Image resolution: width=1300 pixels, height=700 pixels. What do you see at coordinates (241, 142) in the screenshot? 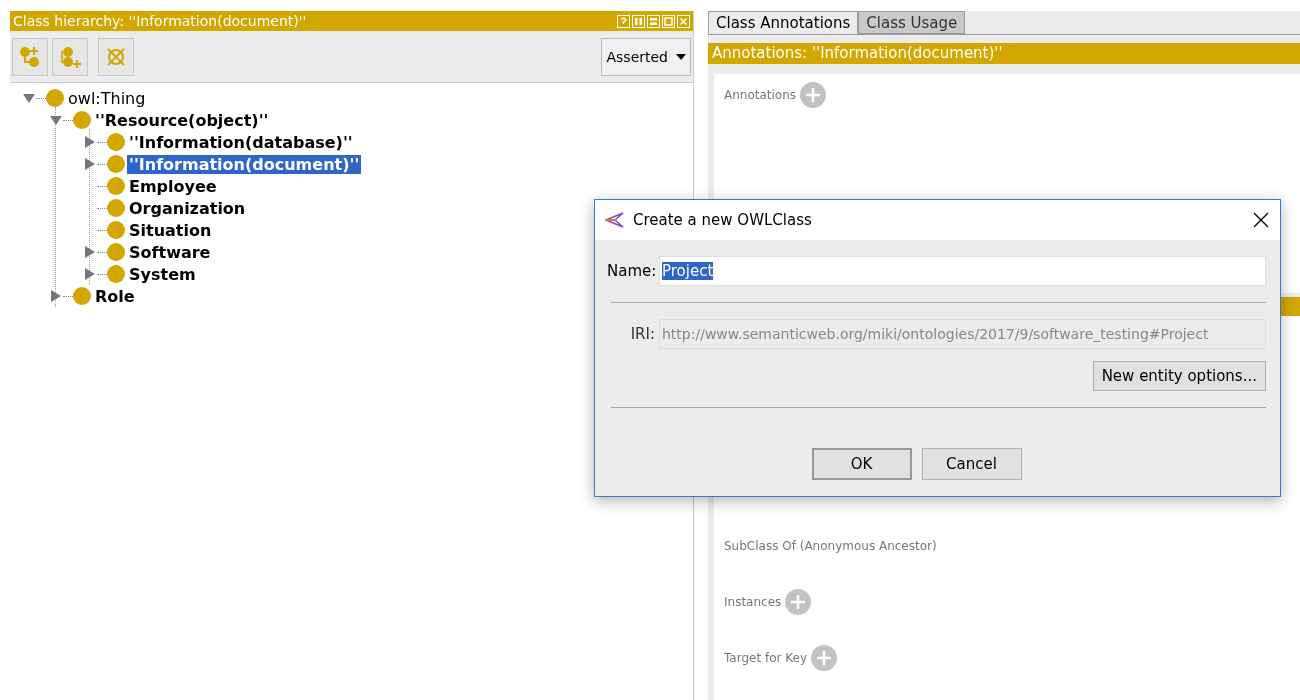
I see `tree-item: ''Information(database)''` at bounding box center [241, 142].